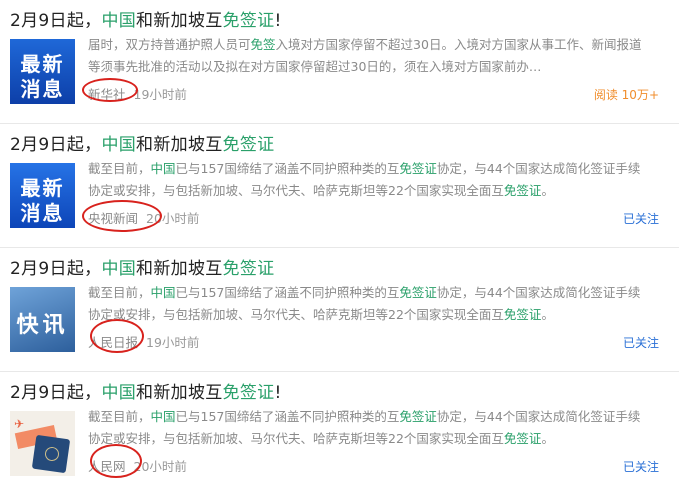 The width and height of the screenshot is (679, 496). What do you see at coordinates (42, 443) in the screenshot?
I see `news-thumbnail: ✈` at bounding box center [42, 443].